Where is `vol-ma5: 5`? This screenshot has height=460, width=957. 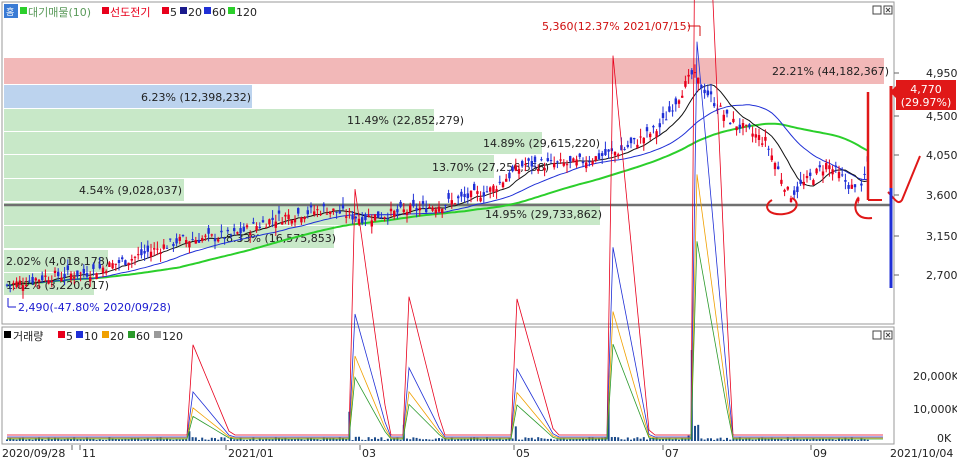 vol-ma5: 5 is located at coordinates (69, 336).